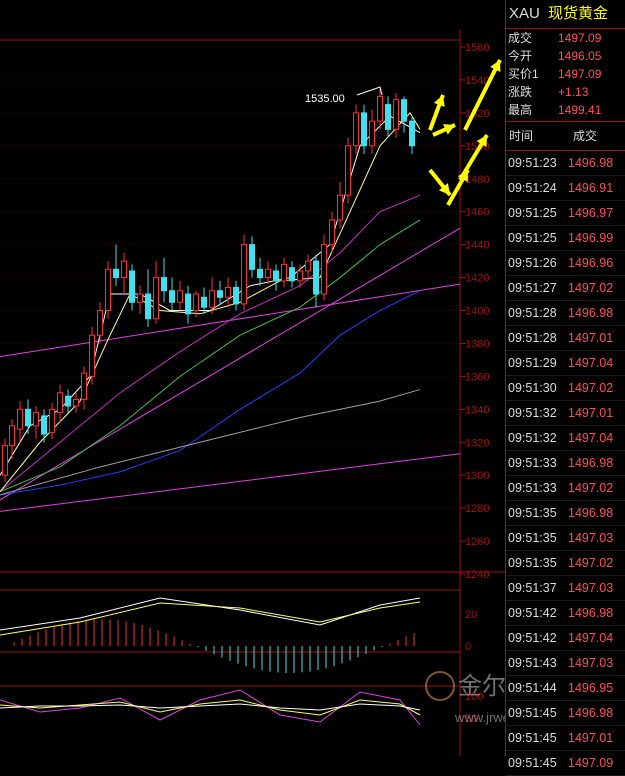 The width and height of the screenshot is (625, 776). Describe the element at coordinates (477, 377) in the screenshot. I see `price-tick-label: 1360` at that location.